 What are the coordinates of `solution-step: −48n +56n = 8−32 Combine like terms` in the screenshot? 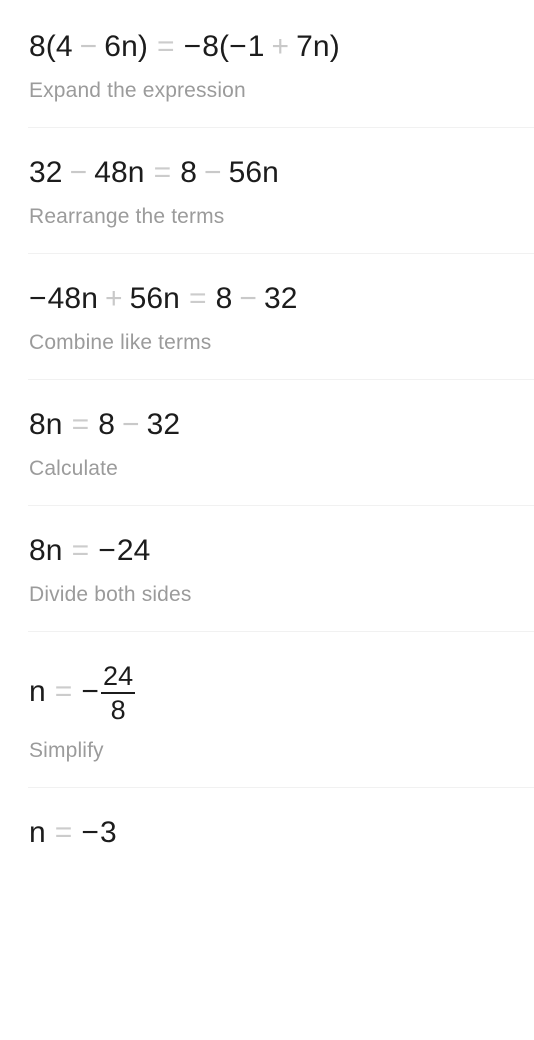 It's located at (281, 316).